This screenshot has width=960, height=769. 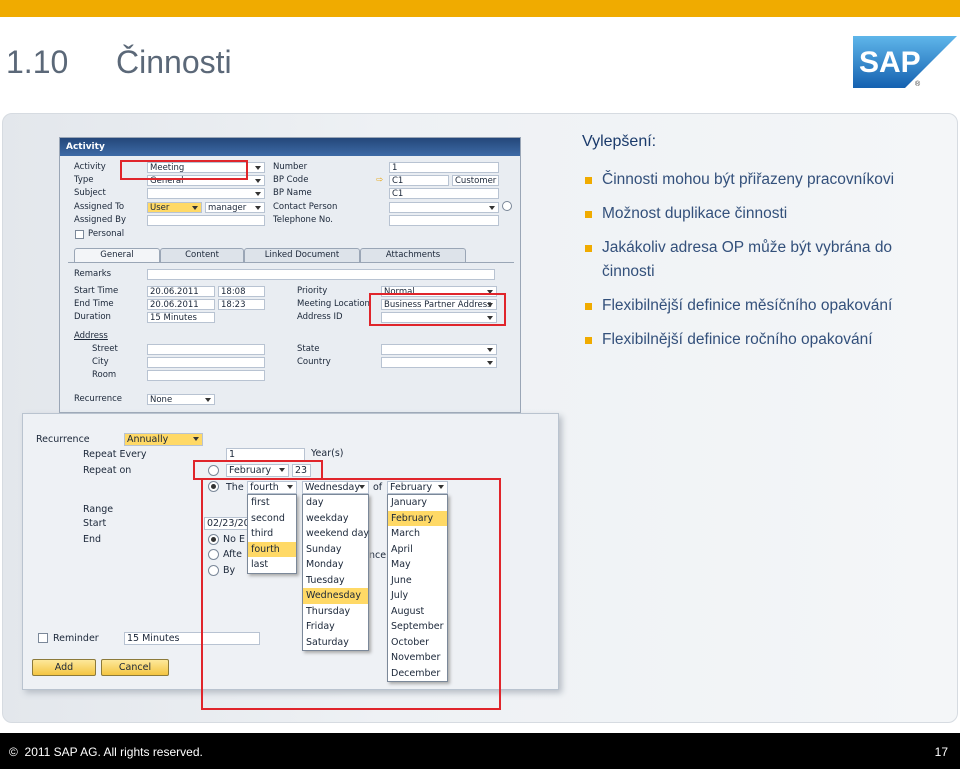 I want to click on month-option: April, so click(x=417, y=550).